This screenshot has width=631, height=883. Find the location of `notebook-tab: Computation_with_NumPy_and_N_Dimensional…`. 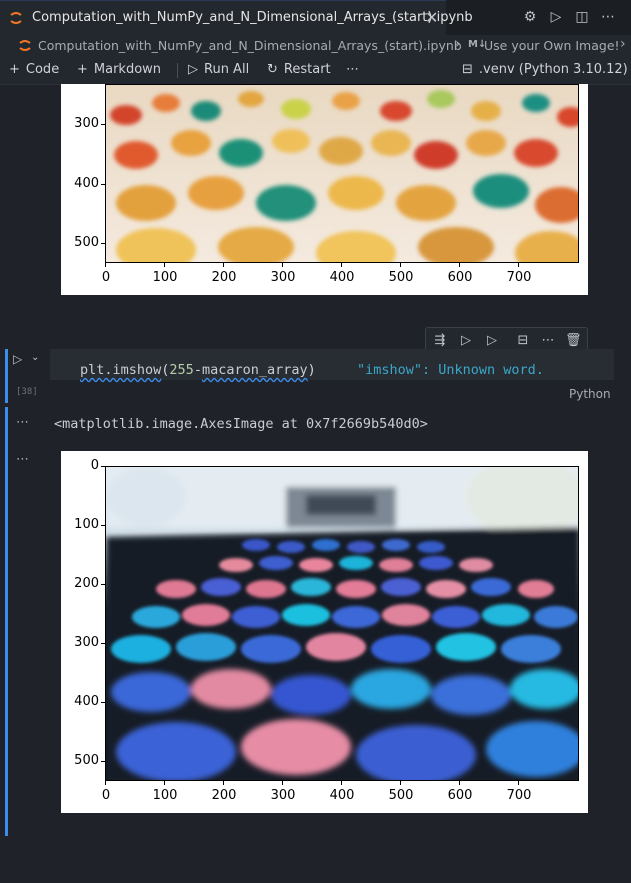

notebook-tab: Computation_with_NumPy_and_N_Dimensional… is located at coordinates (236, 17).